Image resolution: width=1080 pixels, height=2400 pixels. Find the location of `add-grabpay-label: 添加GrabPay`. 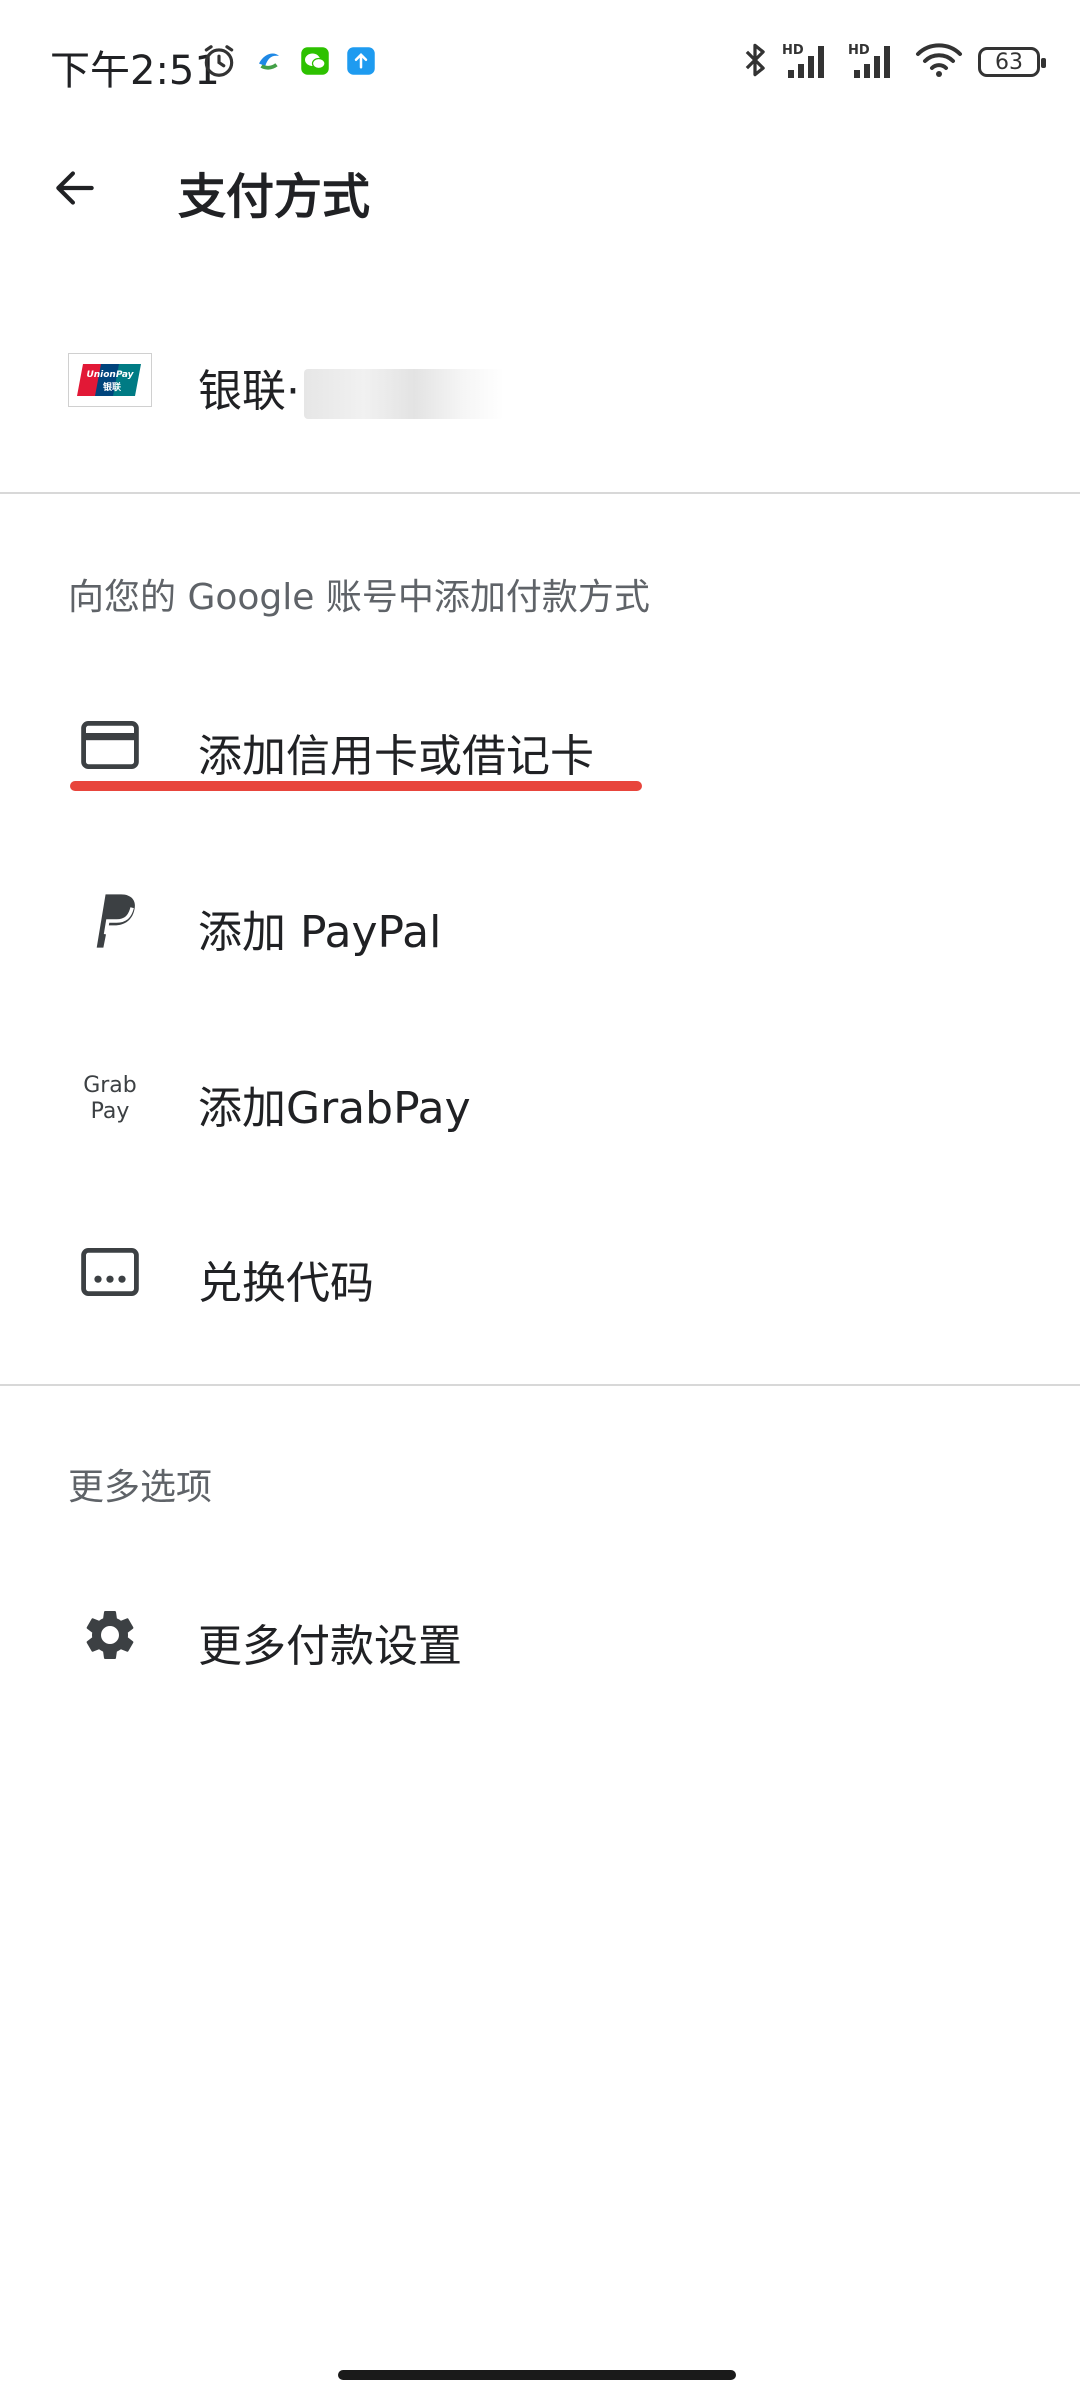

add-grabpay-label: 添加GrabPay is located at coordinates (334, 1108).